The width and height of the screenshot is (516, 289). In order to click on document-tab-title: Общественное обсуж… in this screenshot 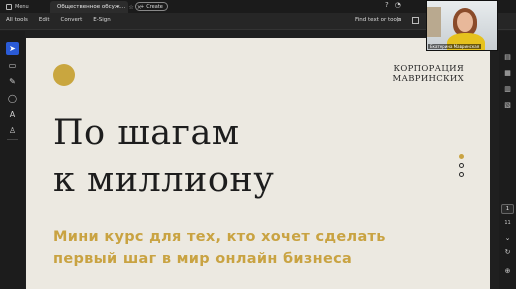, I will do `click(91, 7)`.